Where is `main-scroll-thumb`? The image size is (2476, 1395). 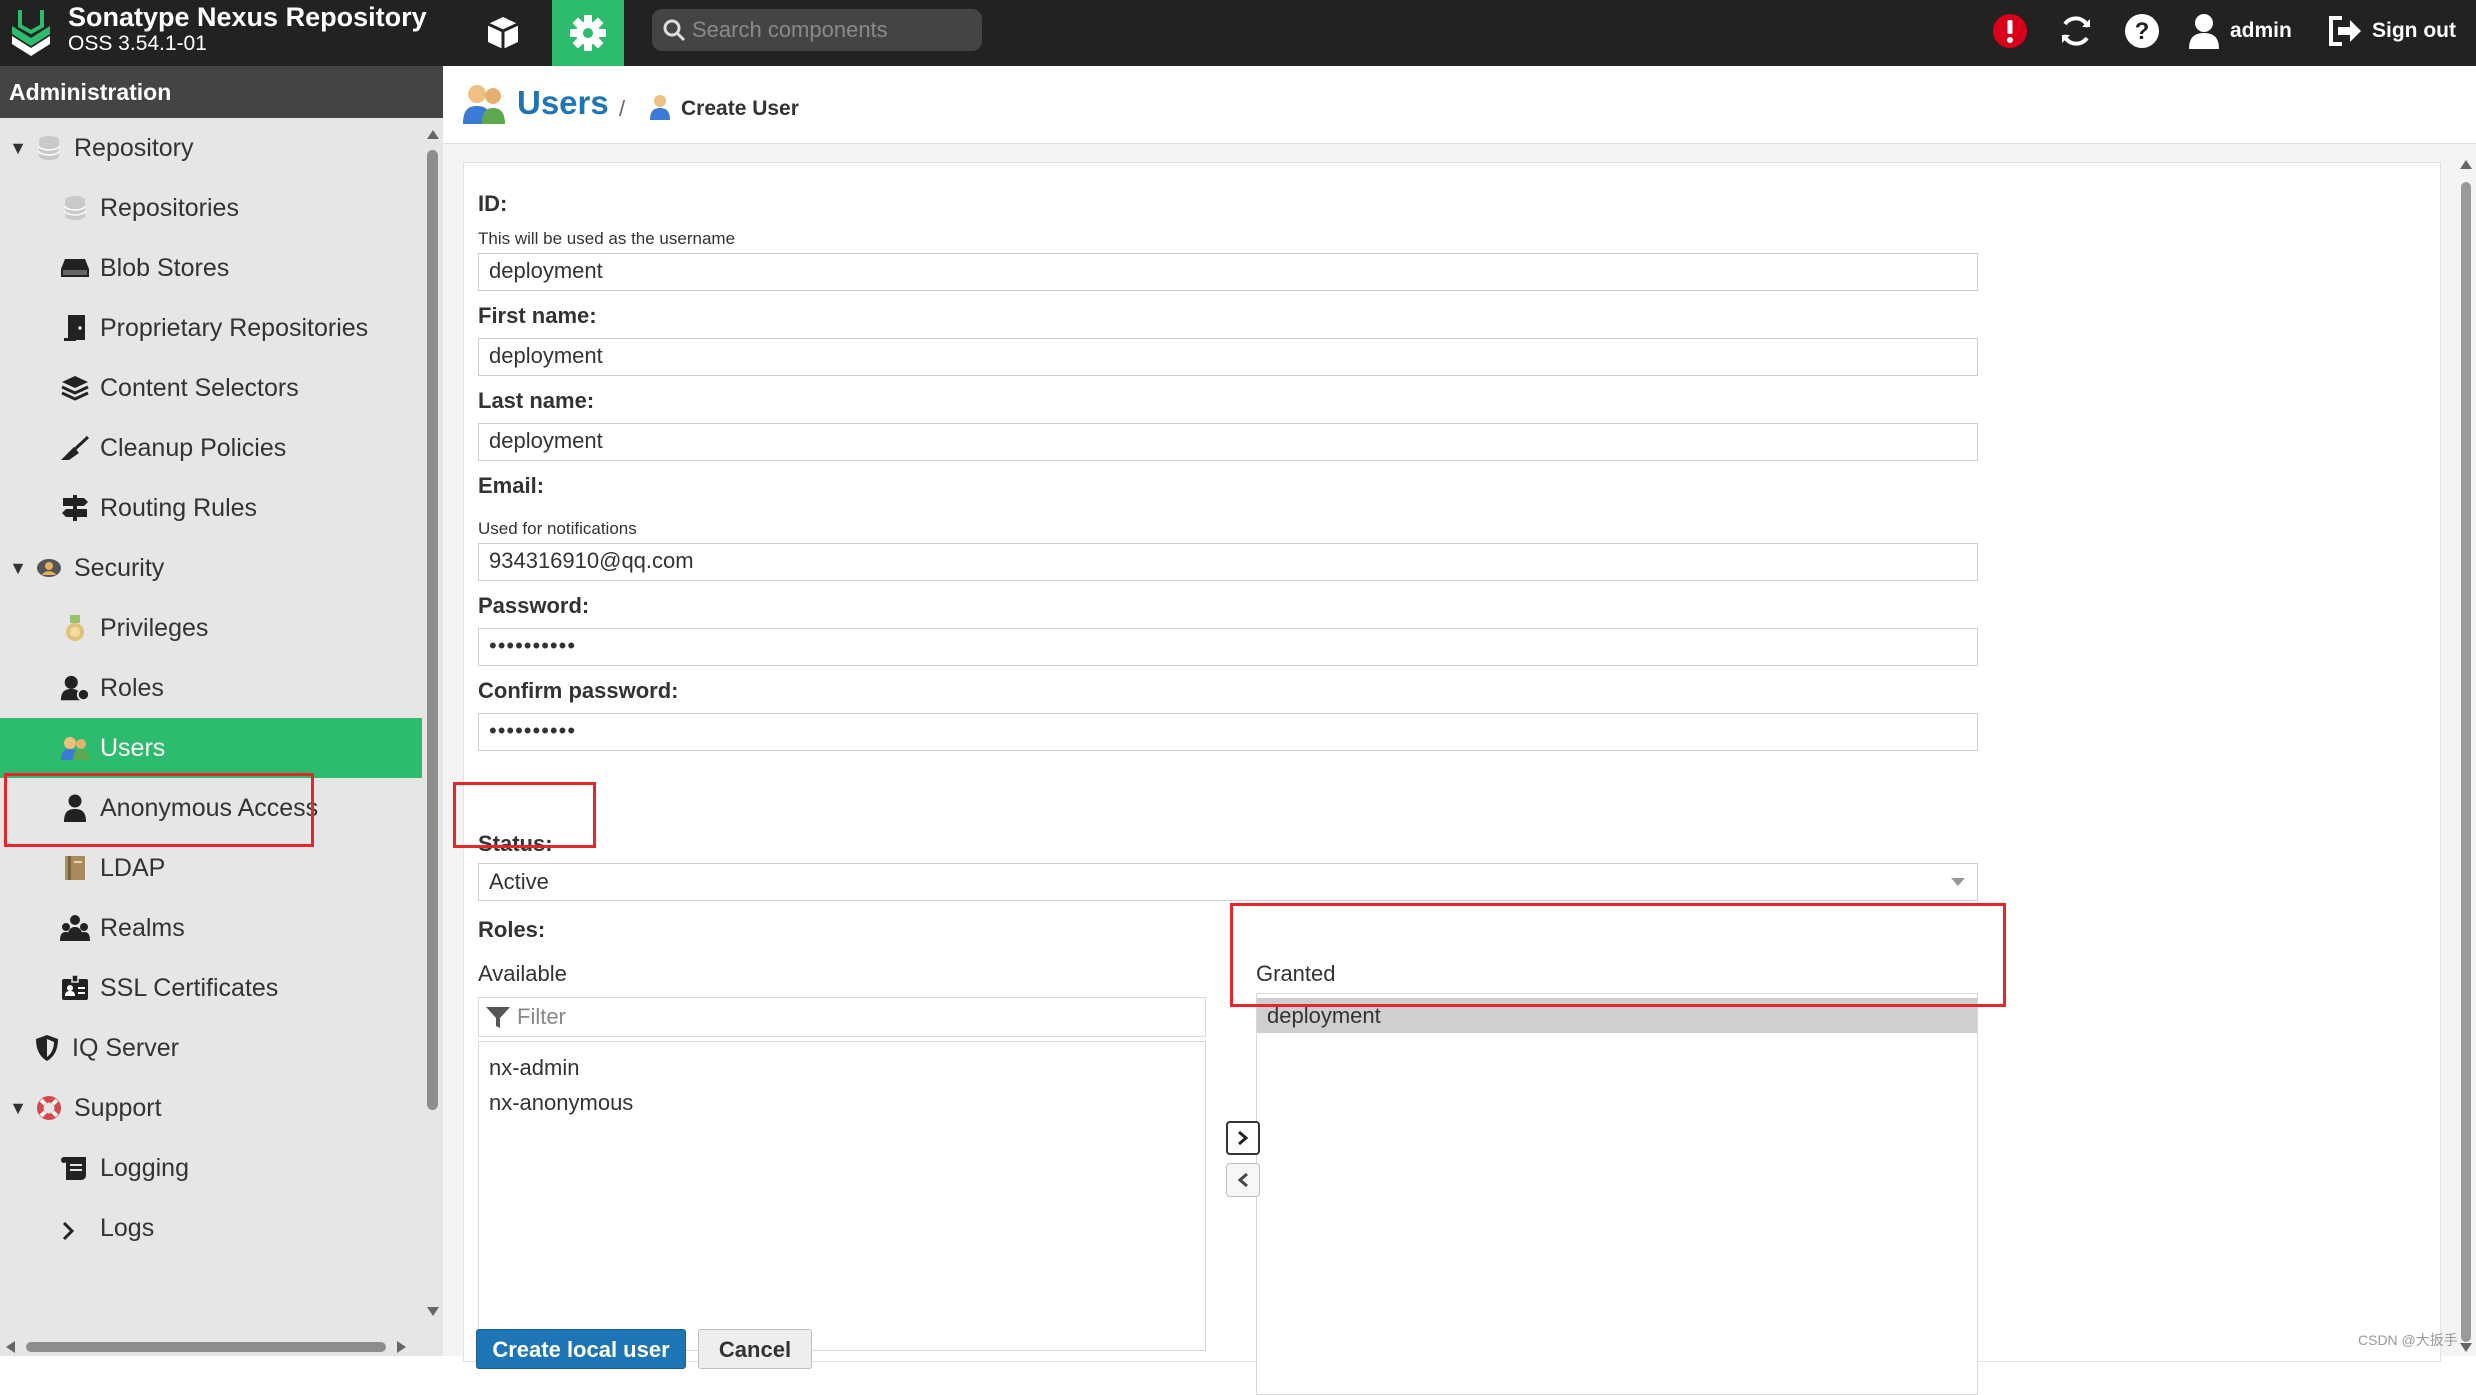 main-scroll-thumb is located at coordinates (2466, 762).